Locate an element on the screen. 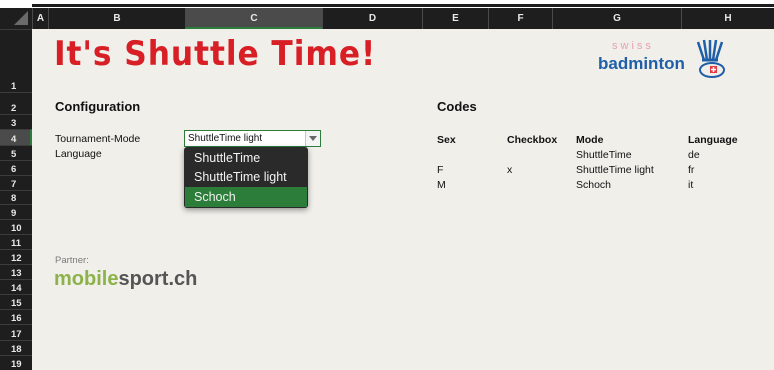 This screenshot has height=370, width=774. row-header-3: 3 is located at coordinates (16, 121).